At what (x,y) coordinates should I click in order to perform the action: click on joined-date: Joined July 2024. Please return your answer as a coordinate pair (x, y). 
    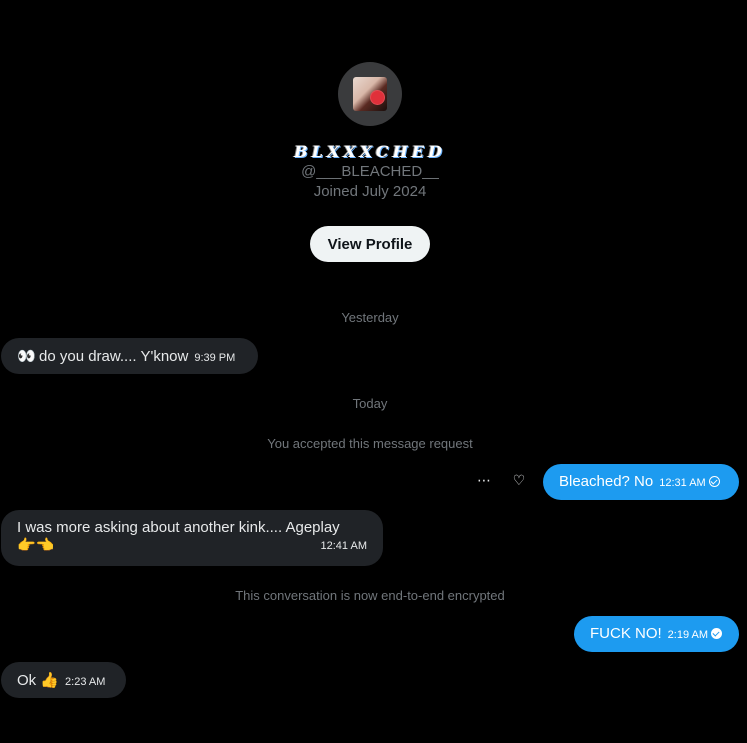
    Looking at the image, I should click on (370, 191).